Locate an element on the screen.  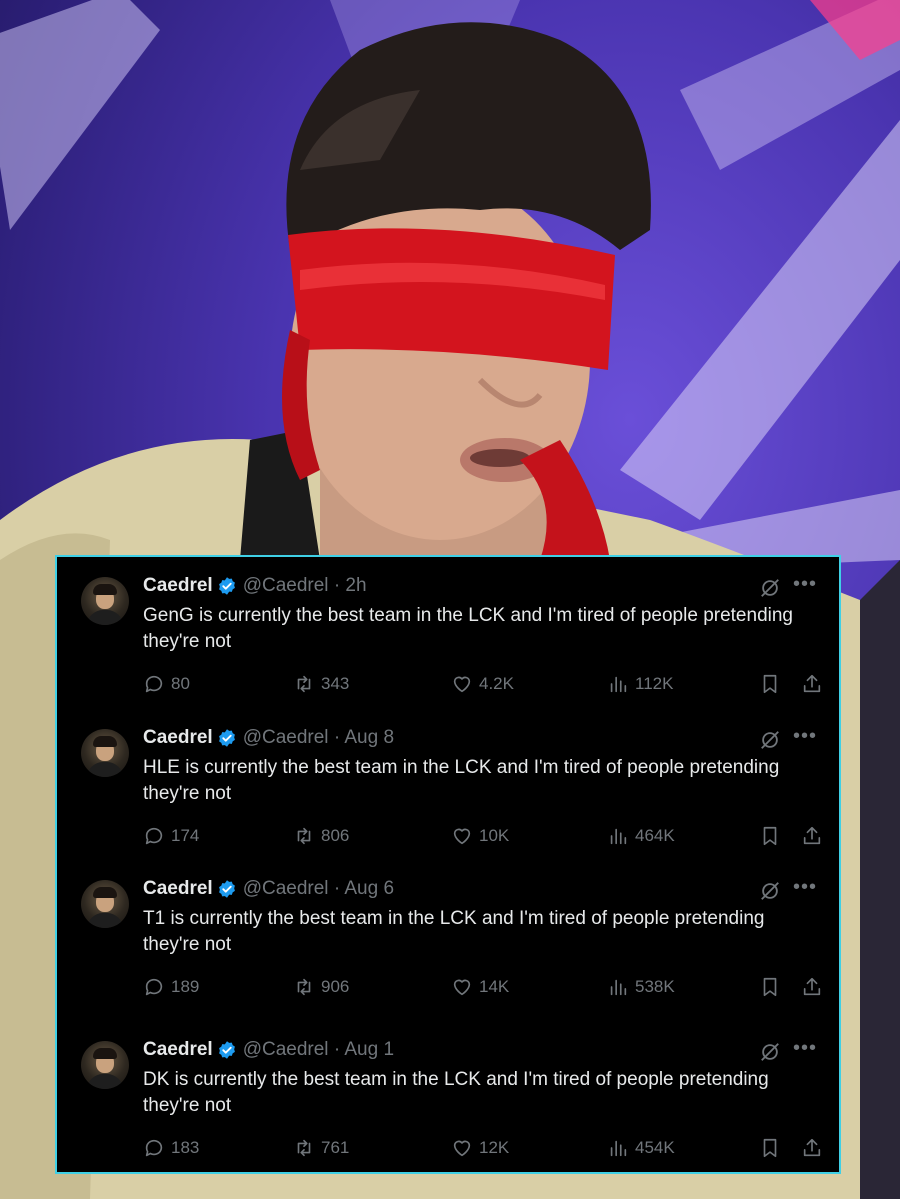
tweet-header: Caedrel @Caedrel · Aug 6 is located at coordinates (268, 889).